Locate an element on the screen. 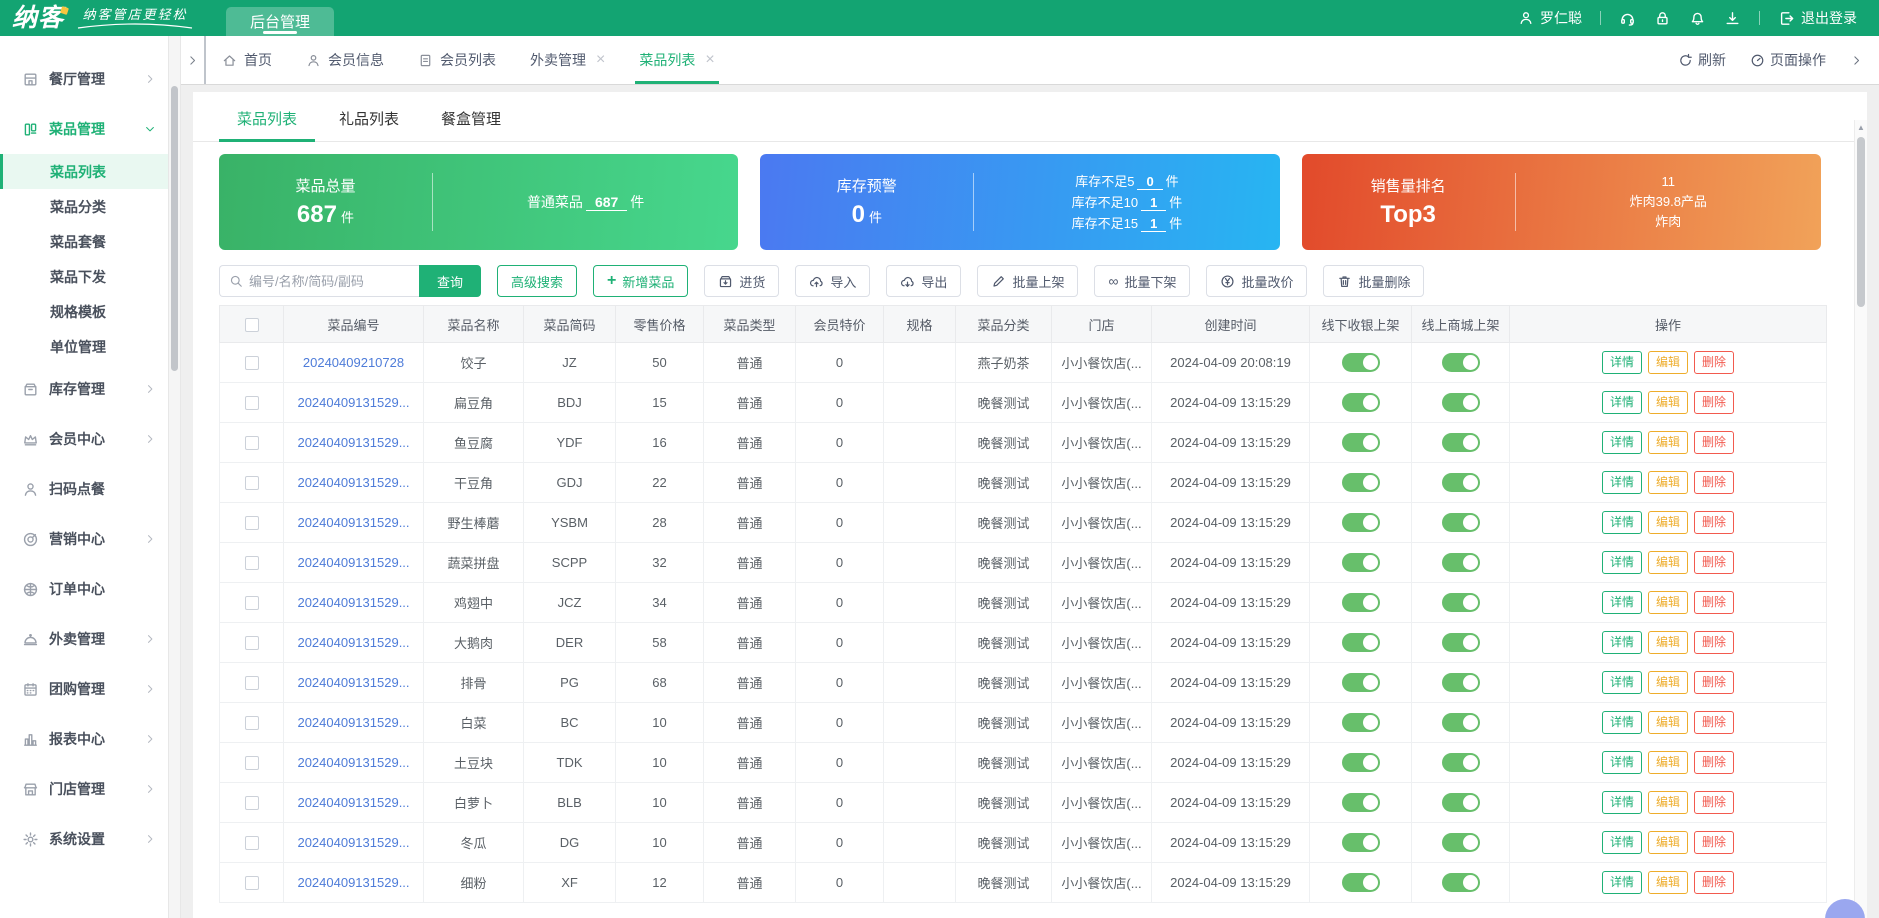 The height and width of the screenshot is (918, 1879). sidebar-item: 团购管理 is located at coordinates (84, 689).